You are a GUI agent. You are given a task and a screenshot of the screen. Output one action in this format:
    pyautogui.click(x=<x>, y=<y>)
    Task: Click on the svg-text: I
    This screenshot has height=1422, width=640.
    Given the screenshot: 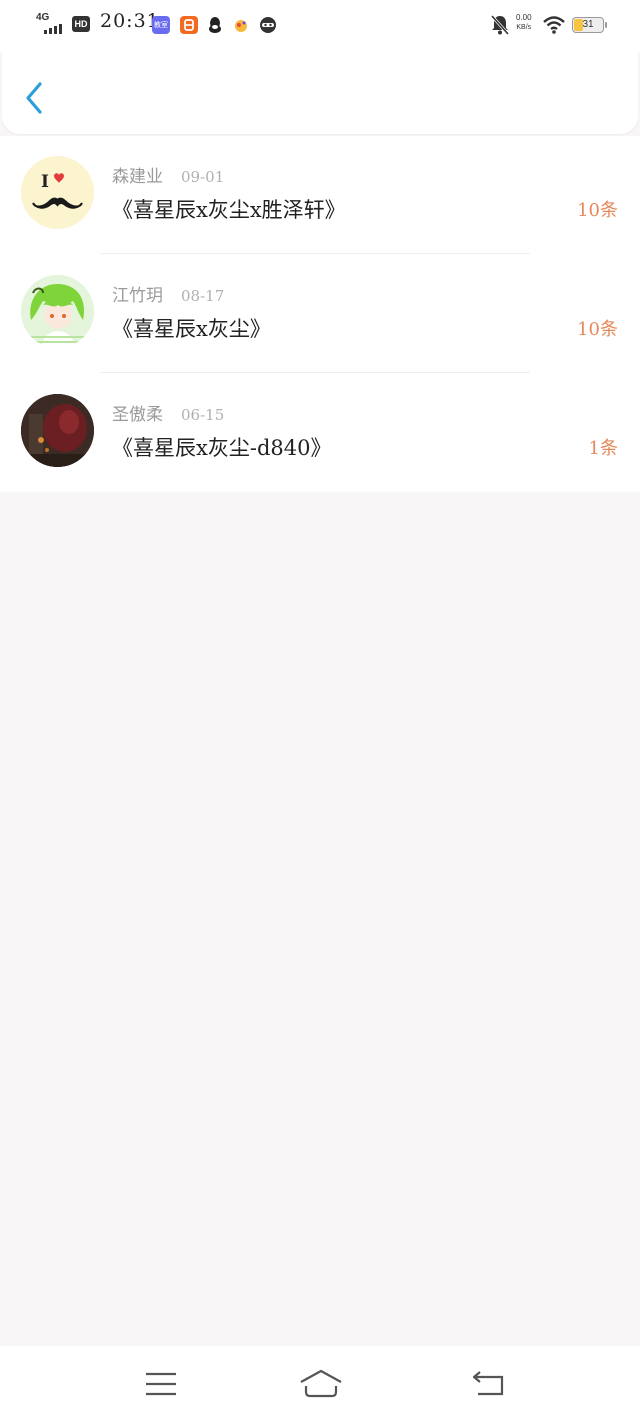 What is the action you would take?
    pyautogui.click(x=45, y=182)
    